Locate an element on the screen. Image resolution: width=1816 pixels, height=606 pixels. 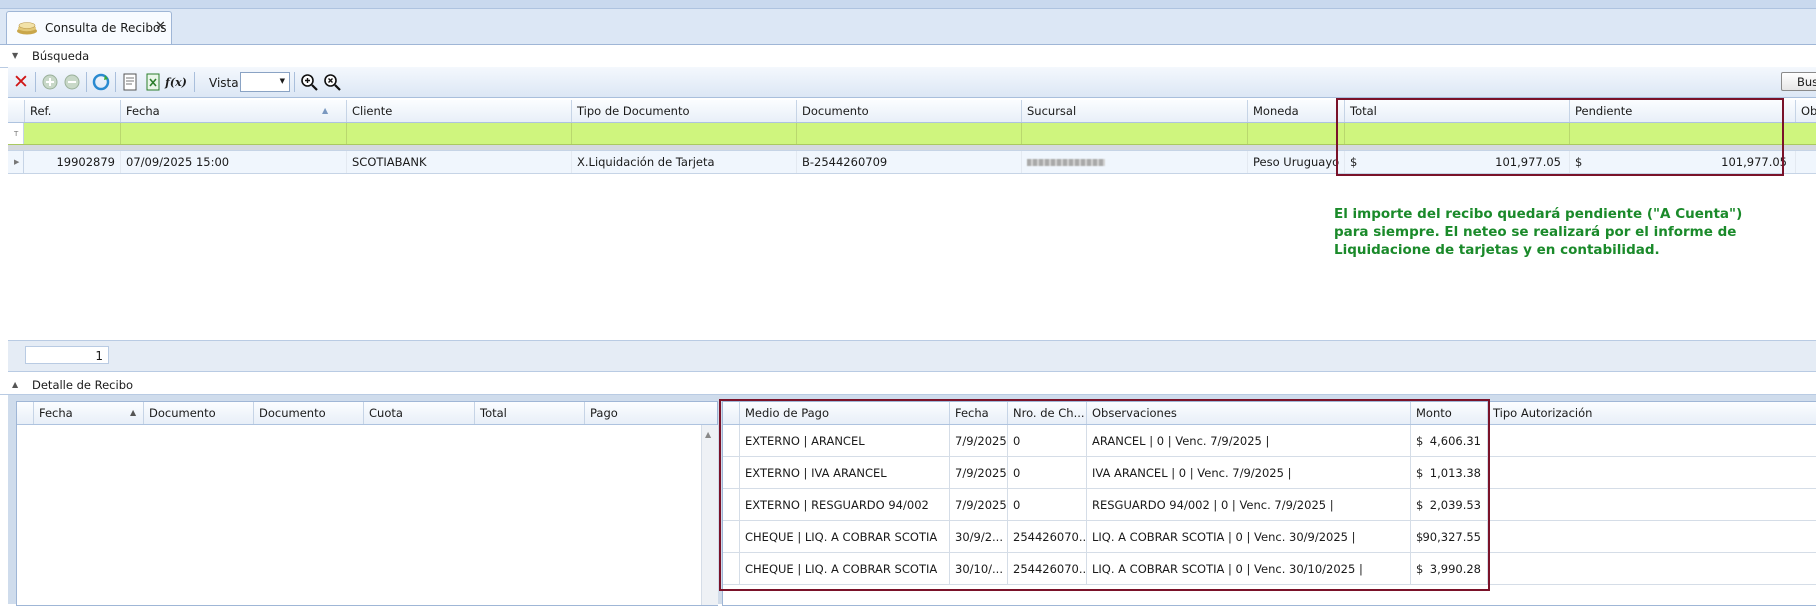
buscar-button: Busca is located at coordinates (1798, 81).